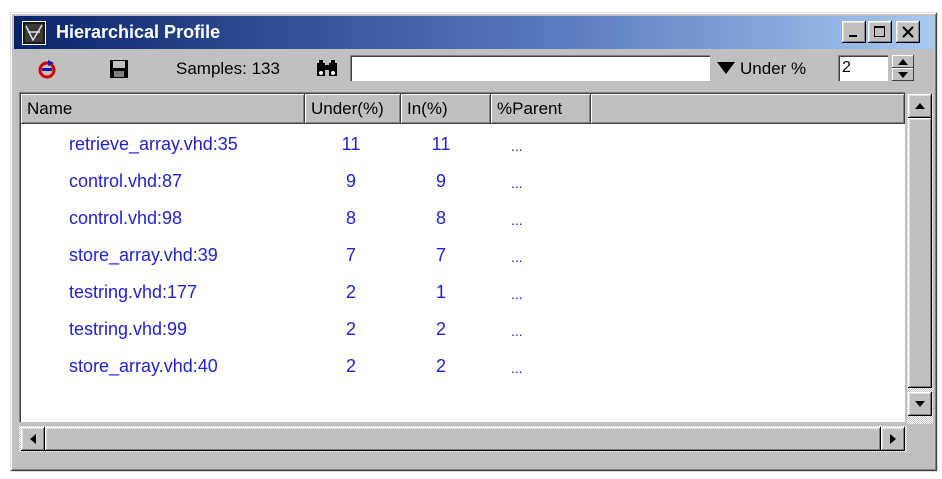  What do you see at coordinates (903, 74) in the screenshot?
I see `spin-down-icon` at bounding box center [903, 74].